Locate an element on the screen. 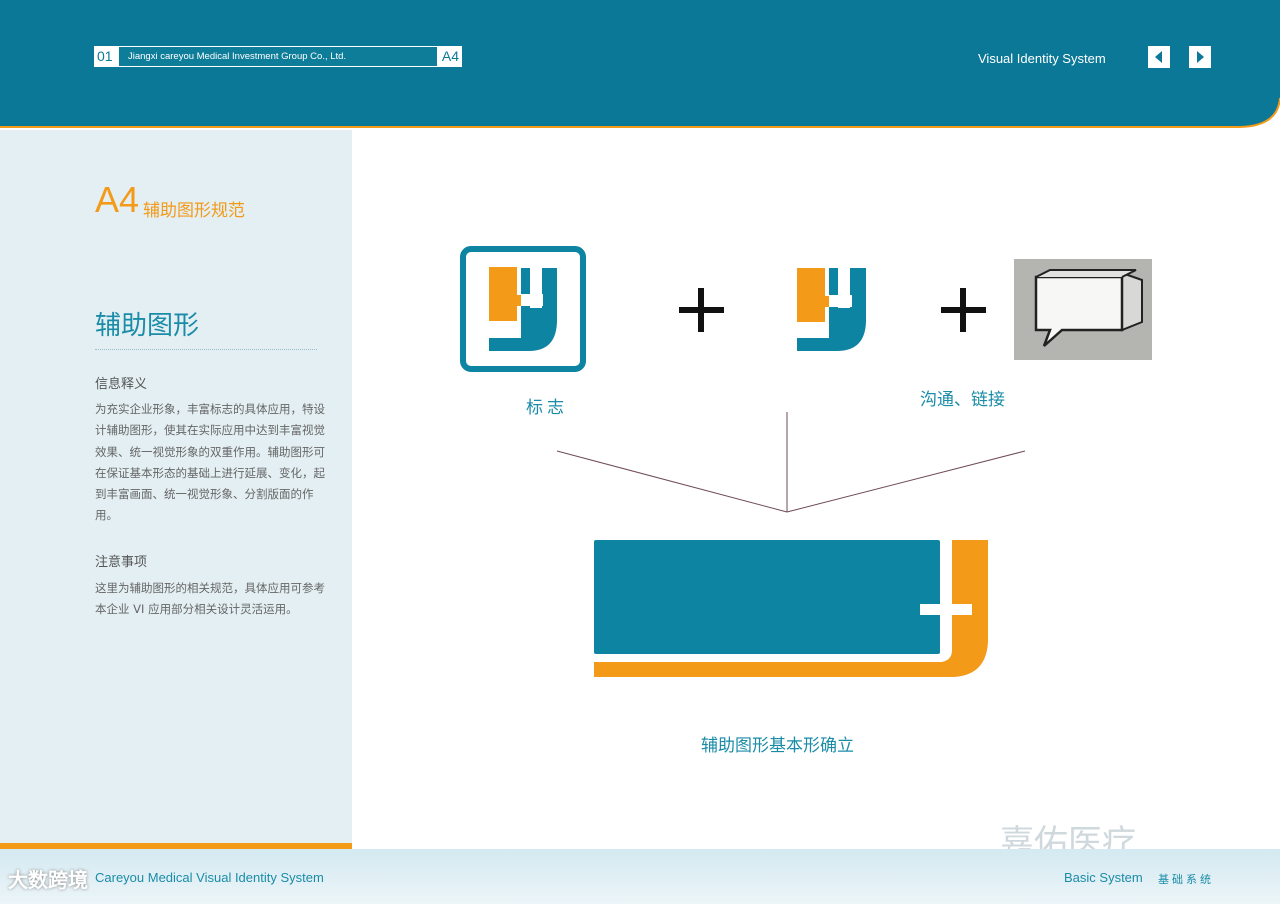  logo-framed is located at coordinates (523, 309).